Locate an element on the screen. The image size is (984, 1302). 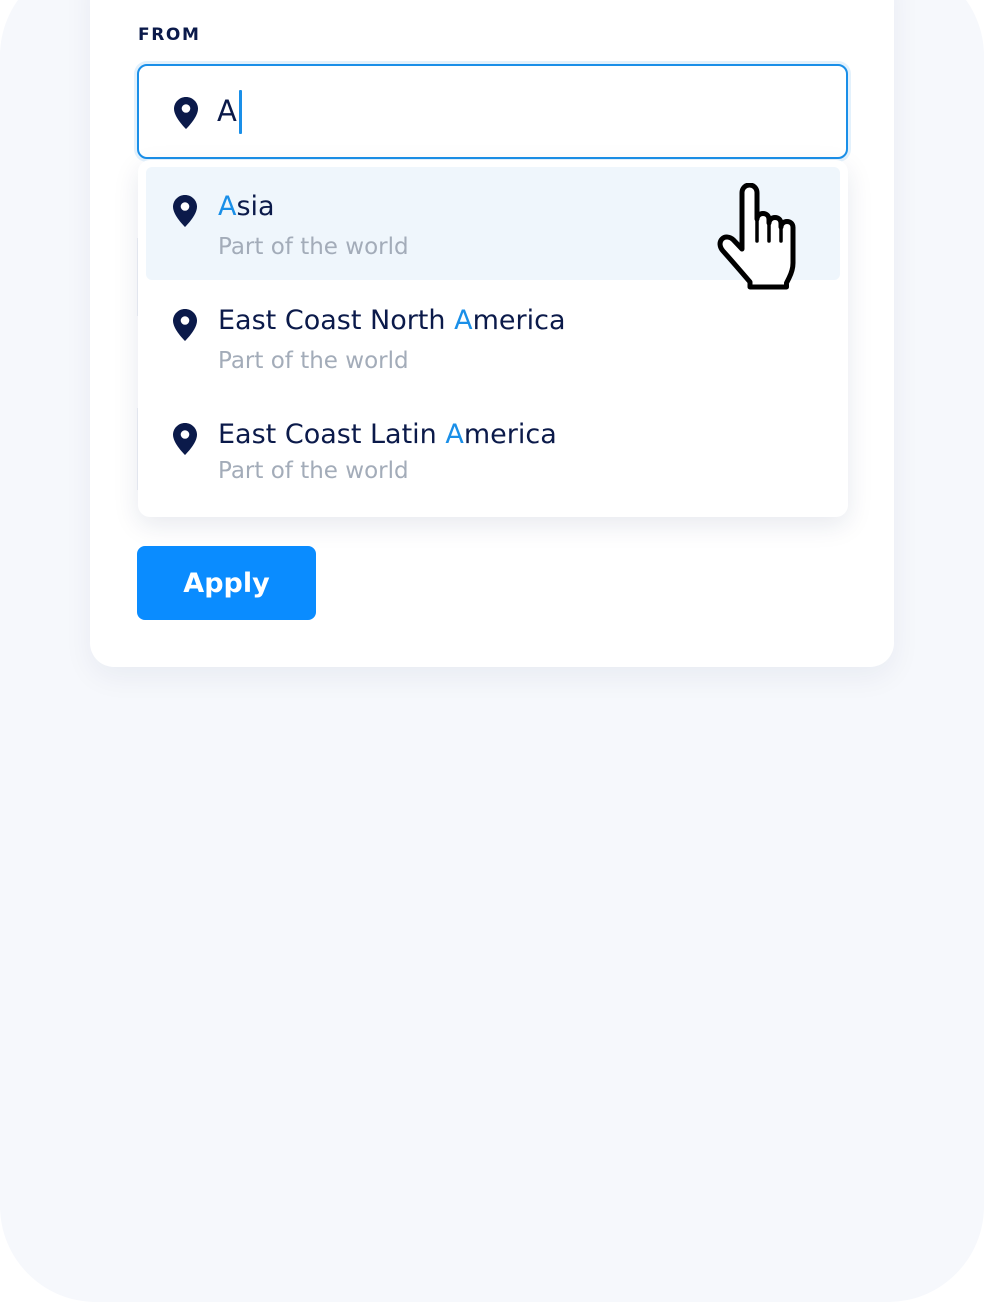
from-input-value: A is located at coordinates (227, 111).